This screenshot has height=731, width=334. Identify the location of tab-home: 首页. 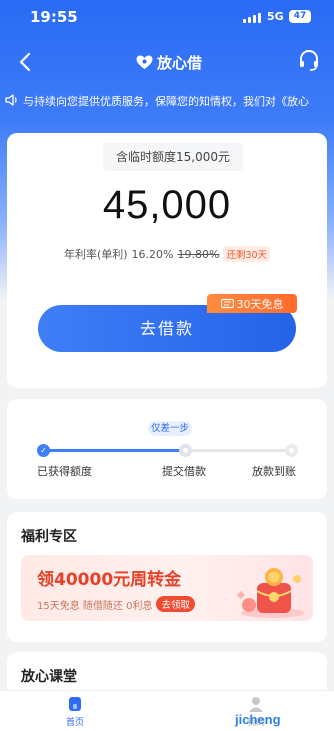
(75, 711).